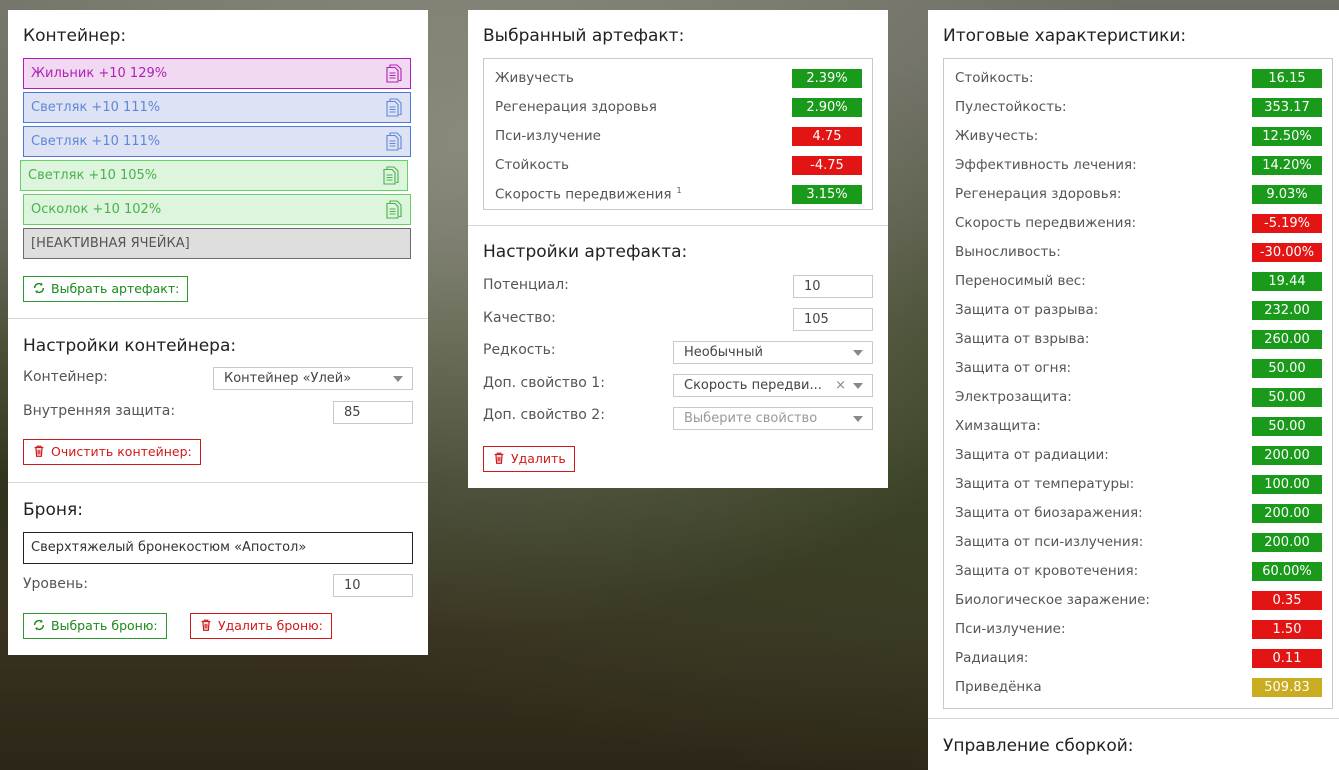 The height and width of the screenshot is (770, 1339). I want to click on stat-footnote: 1, so click(679, 190).